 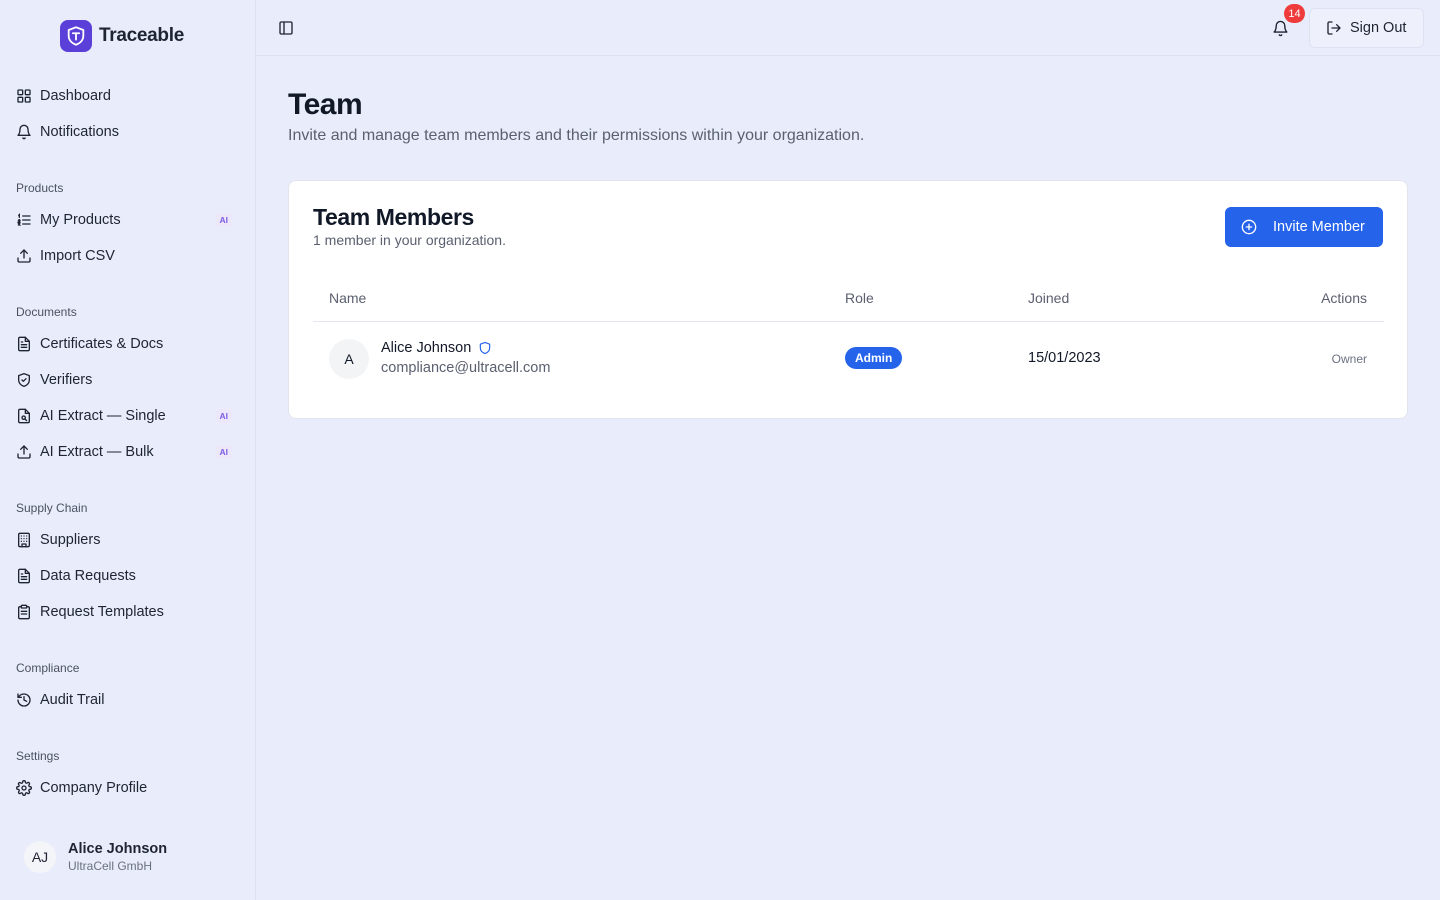 I want to click on sidebar-item-label: Notifications, so click(x=79, y=132).